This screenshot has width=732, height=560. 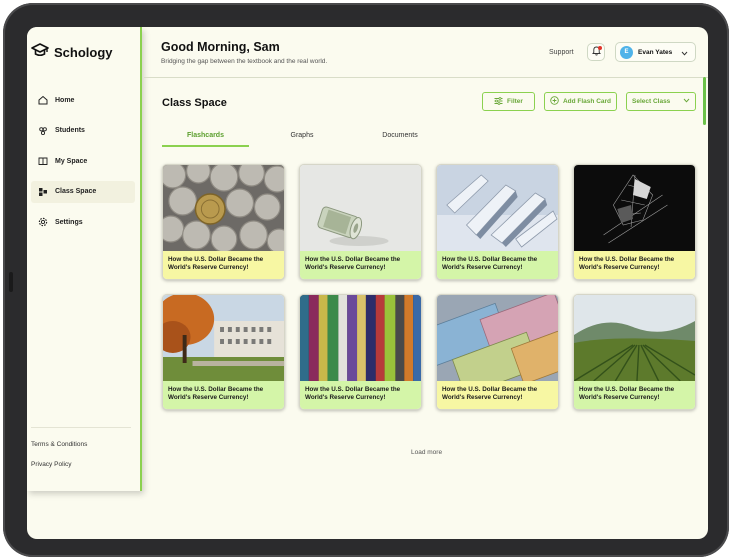 I want to click on blocks-icon, so click(x=42, y=191).